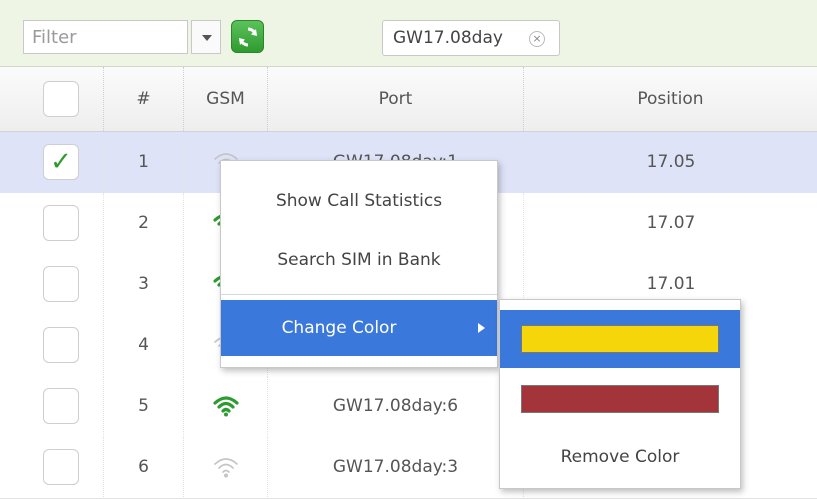 The image size is (817, 499). I want to click on header-port: Port, so click(396, 99).